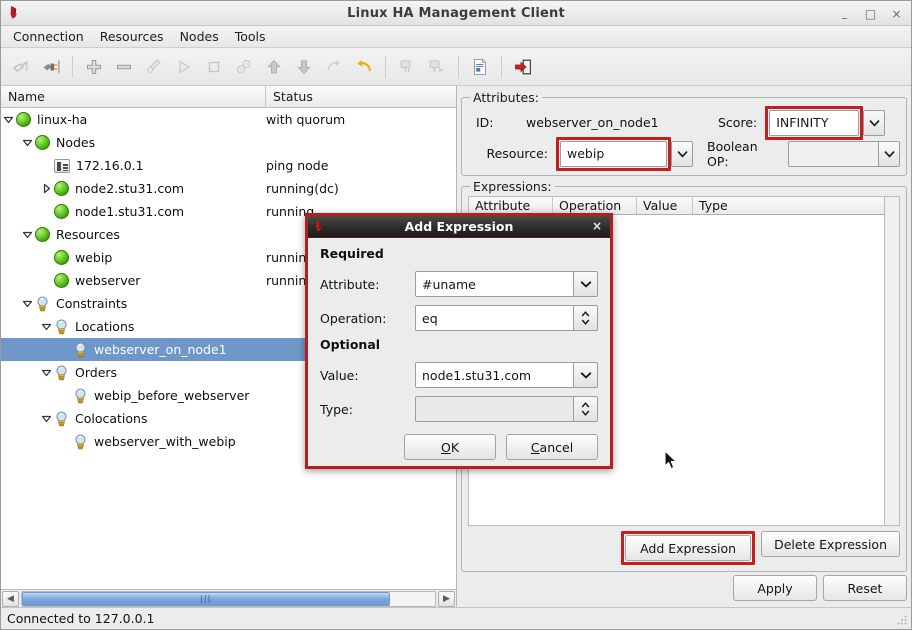 The width and height of the screenshot is (912, 630). Describe the element at coordinates (46, 188) in the screenshot. I see `expander-expand-icon` at that location.